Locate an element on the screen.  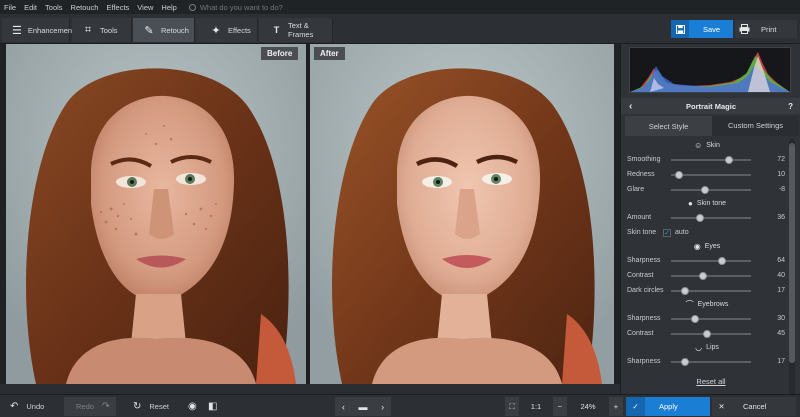
slider-eyes-contrast: Contrast 40 is located at coordinates (707, 275).